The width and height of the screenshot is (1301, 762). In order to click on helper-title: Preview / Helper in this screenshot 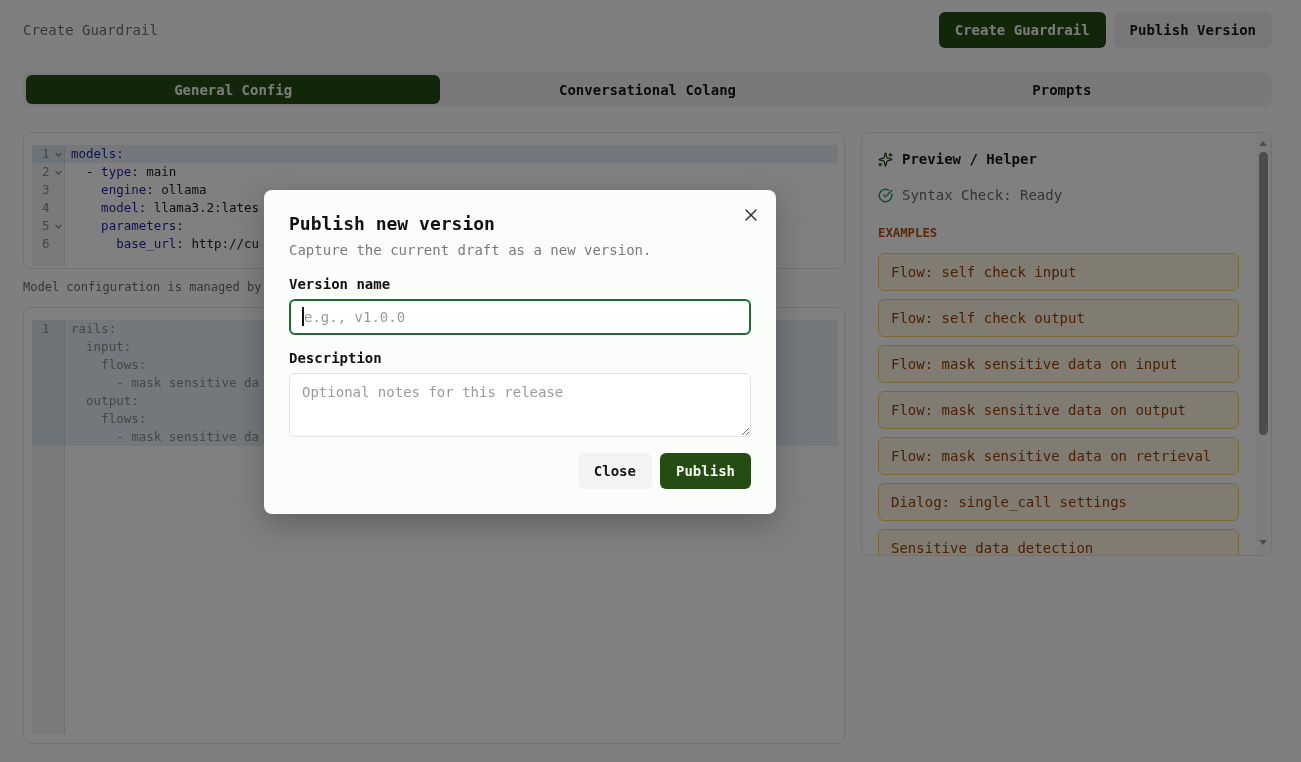, I will do `click(969, 159)`.